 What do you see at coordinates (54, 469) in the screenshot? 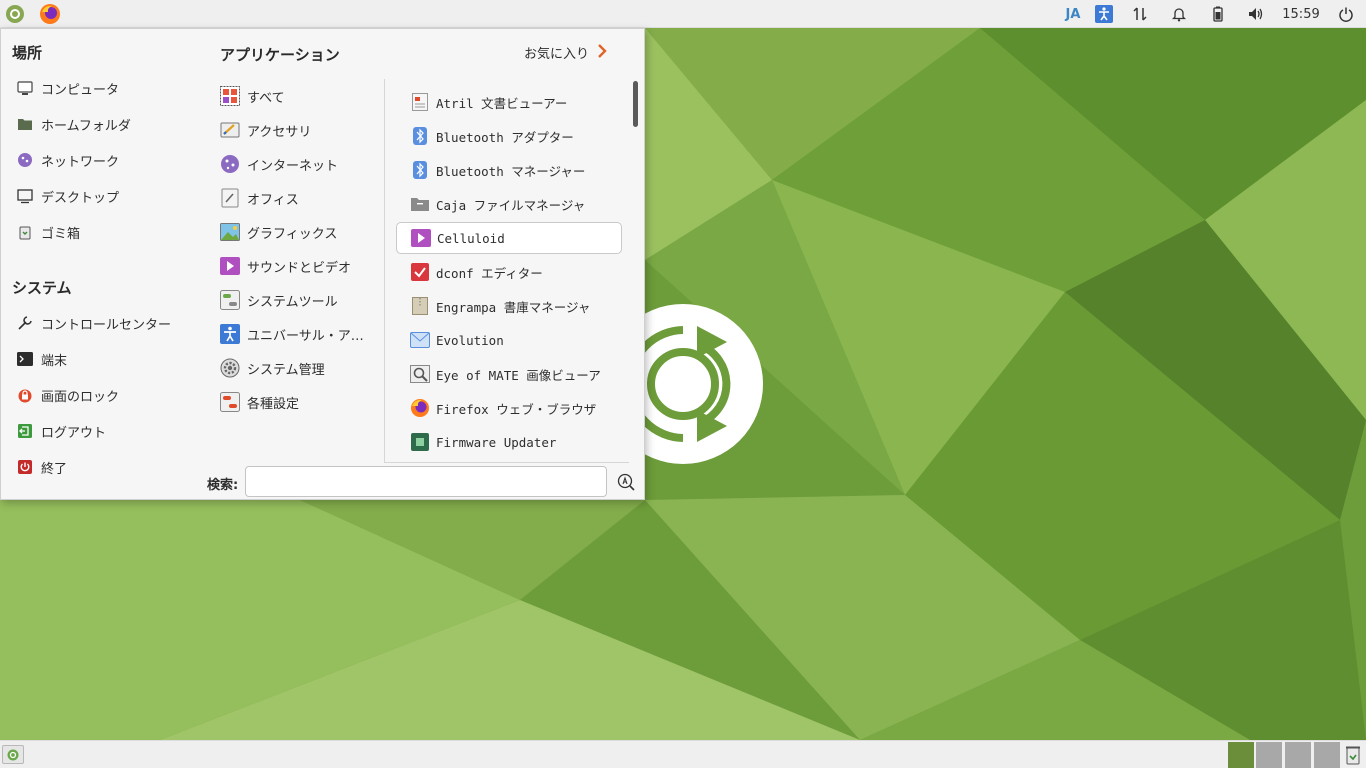
I see `system-shutdown-label: 終了` at bounding box center [54, 469].